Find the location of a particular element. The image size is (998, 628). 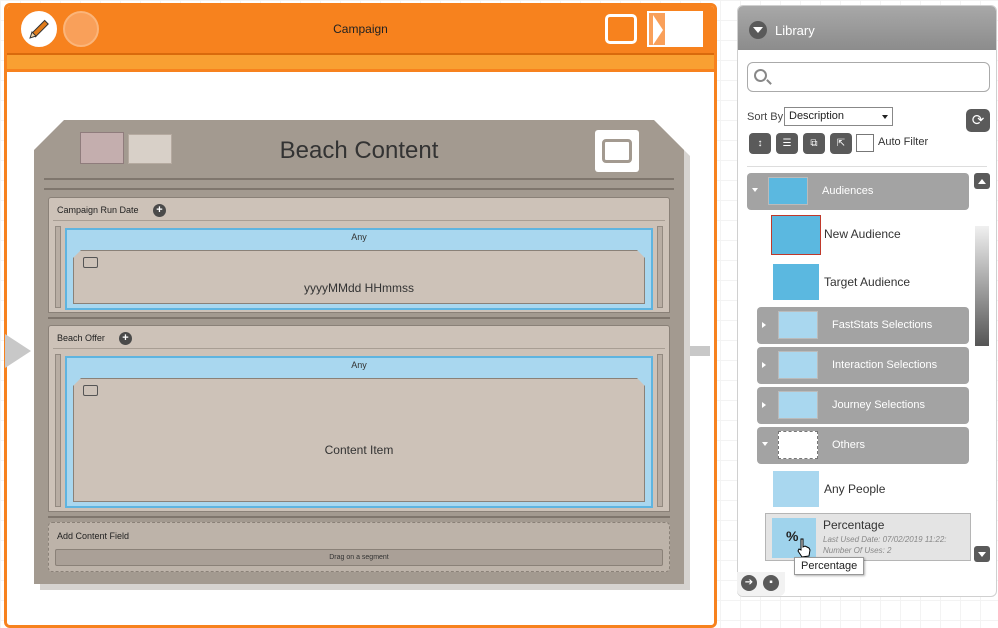

scroll-up-button is located at coordinates (982, 181).